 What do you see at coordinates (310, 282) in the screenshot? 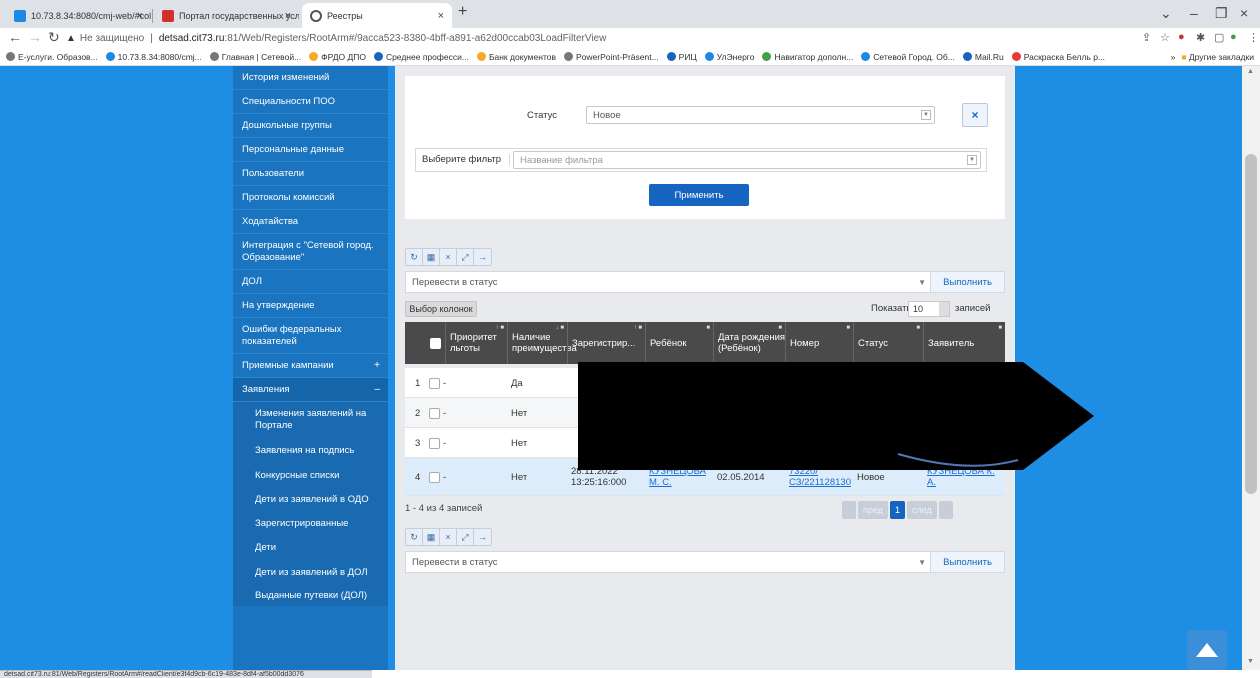
I see `sidebar-item: ДОЛ` at bounding box center [310, 282].